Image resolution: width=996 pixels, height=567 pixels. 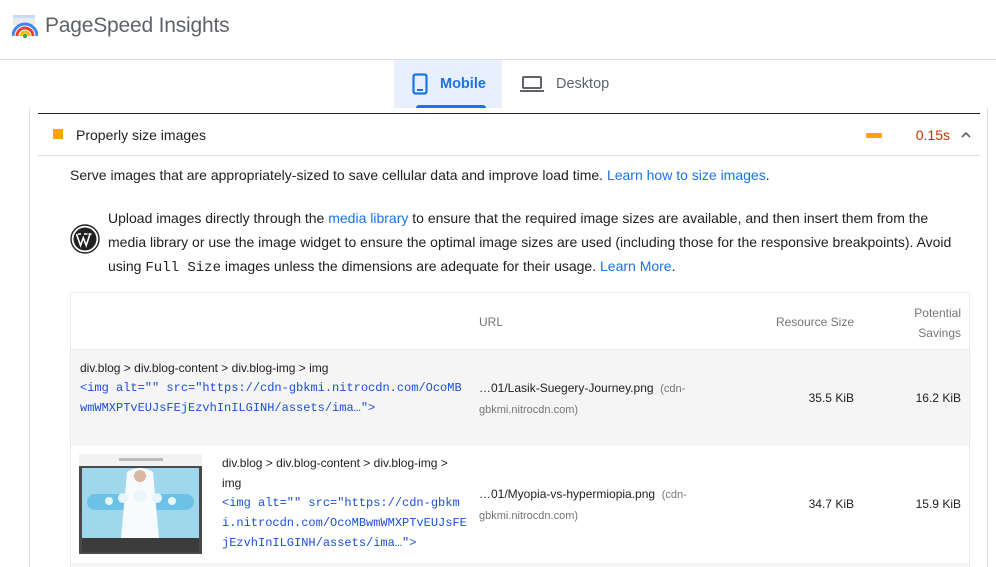 What do you see at coordinates (85, 239) in the screenshot?
I see `wordpress-icon` at bounding box center [85, 239].